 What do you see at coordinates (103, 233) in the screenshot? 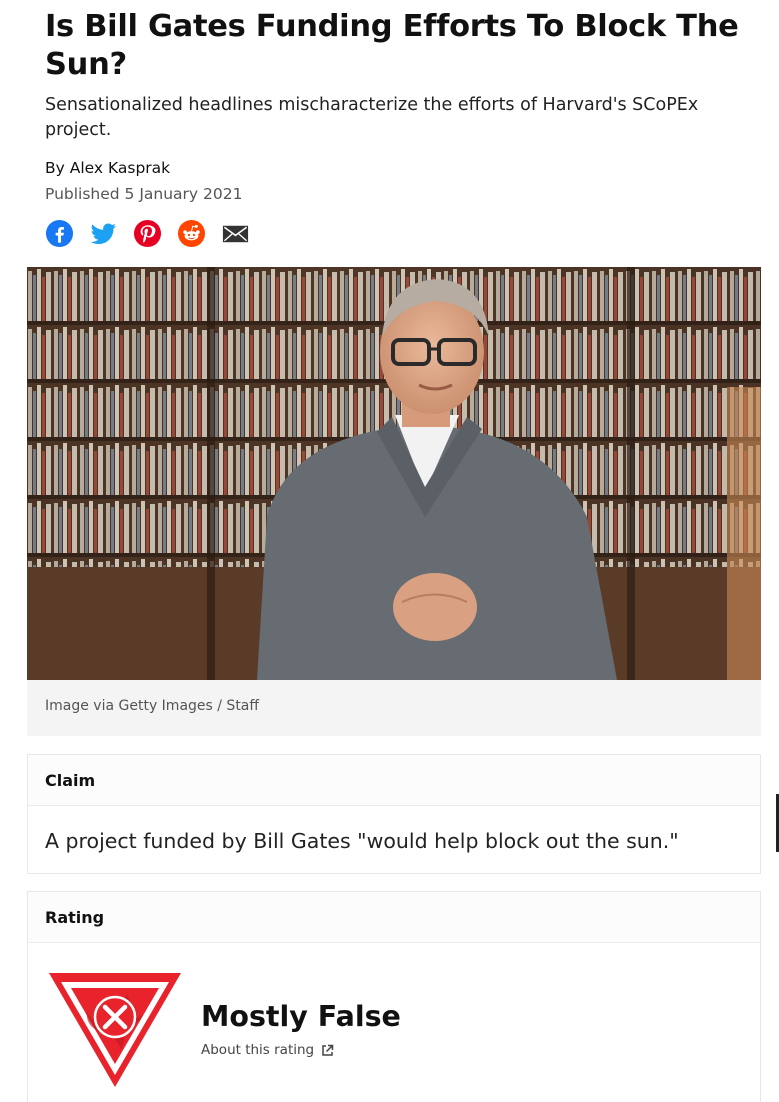
I see `twitter-icon` at bounding box center [103, 233].